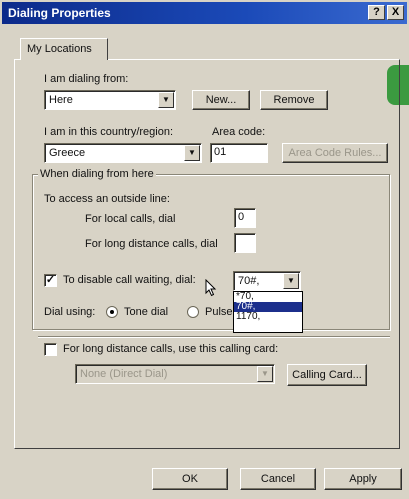 This screenshot has width=409, height=499. What do you see at coordinates (193, 312) in the screenshot?
I see `pulse-dial-radio` at bounding box center [193, 312].